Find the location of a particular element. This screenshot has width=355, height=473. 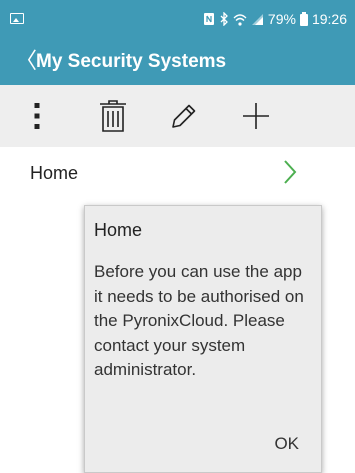

chevron-right-icon is located at coordinates (290, 172).